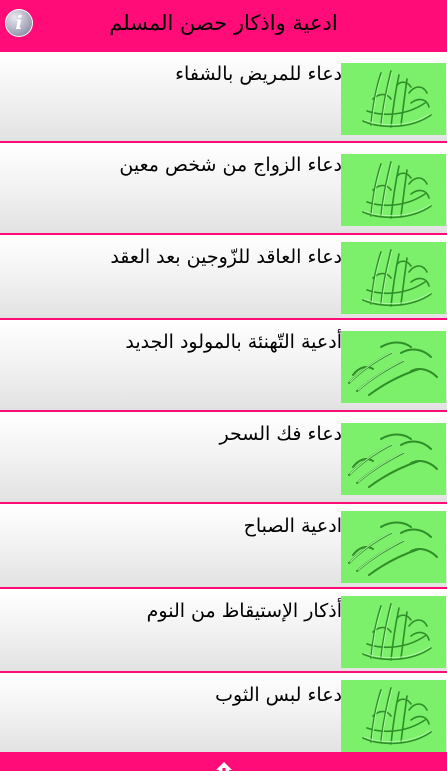  I want to click on list-item-label: أذكار الإستيقاظ من النوم, so click(244, 611).